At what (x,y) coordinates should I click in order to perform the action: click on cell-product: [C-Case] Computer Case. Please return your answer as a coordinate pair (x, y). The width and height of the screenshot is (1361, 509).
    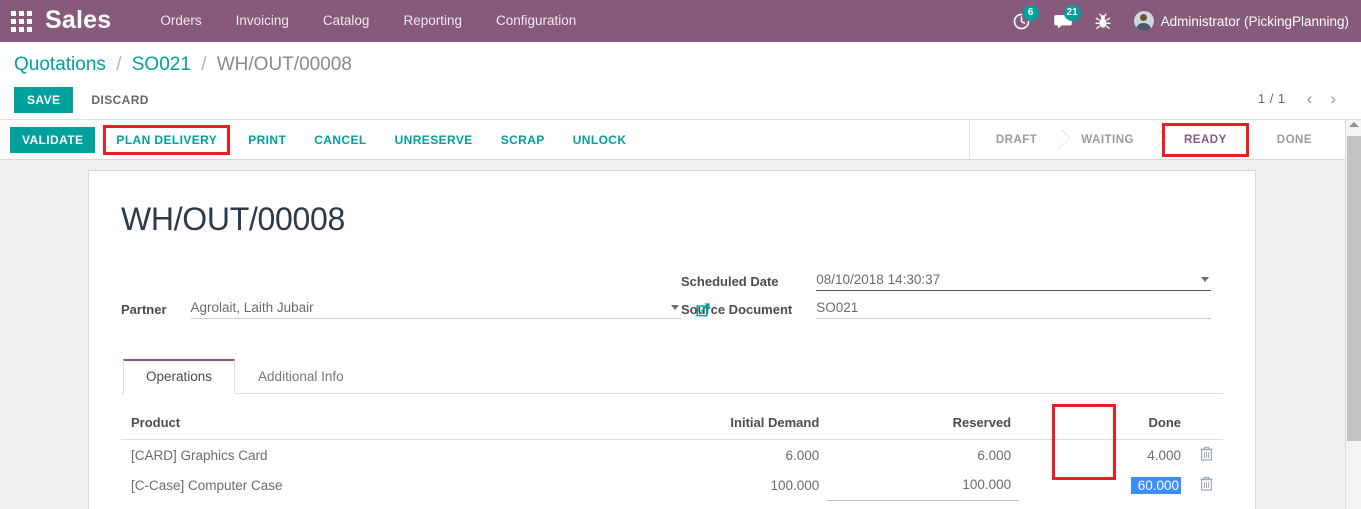
    Looking at the image, I should click on (339, 485).